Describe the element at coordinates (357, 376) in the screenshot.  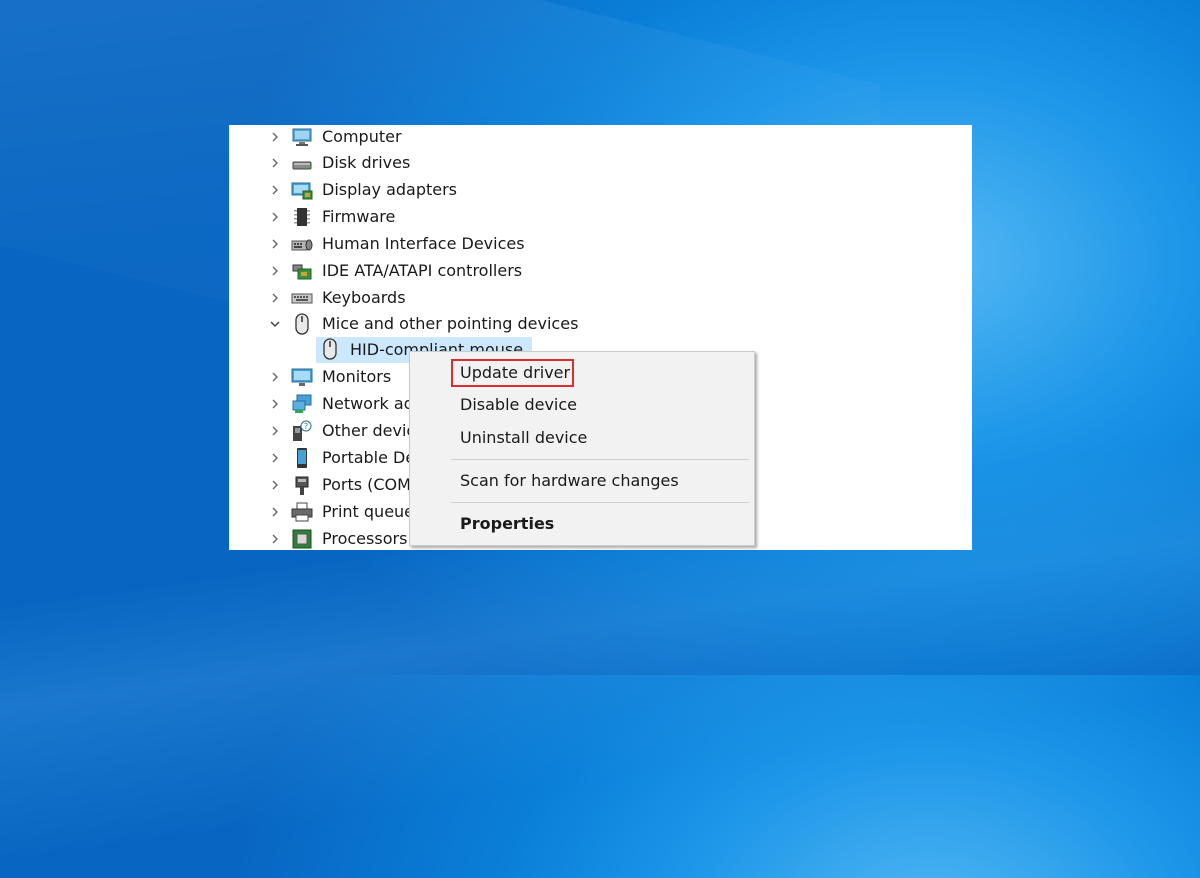
I see `tree-item-label: Monitors` at that location.